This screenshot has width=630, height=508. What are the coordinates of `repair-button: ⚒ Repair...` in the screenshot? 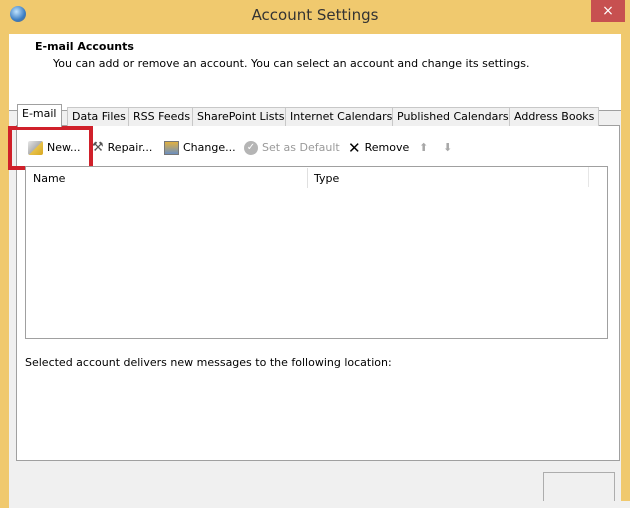 It's located at (122, 148).